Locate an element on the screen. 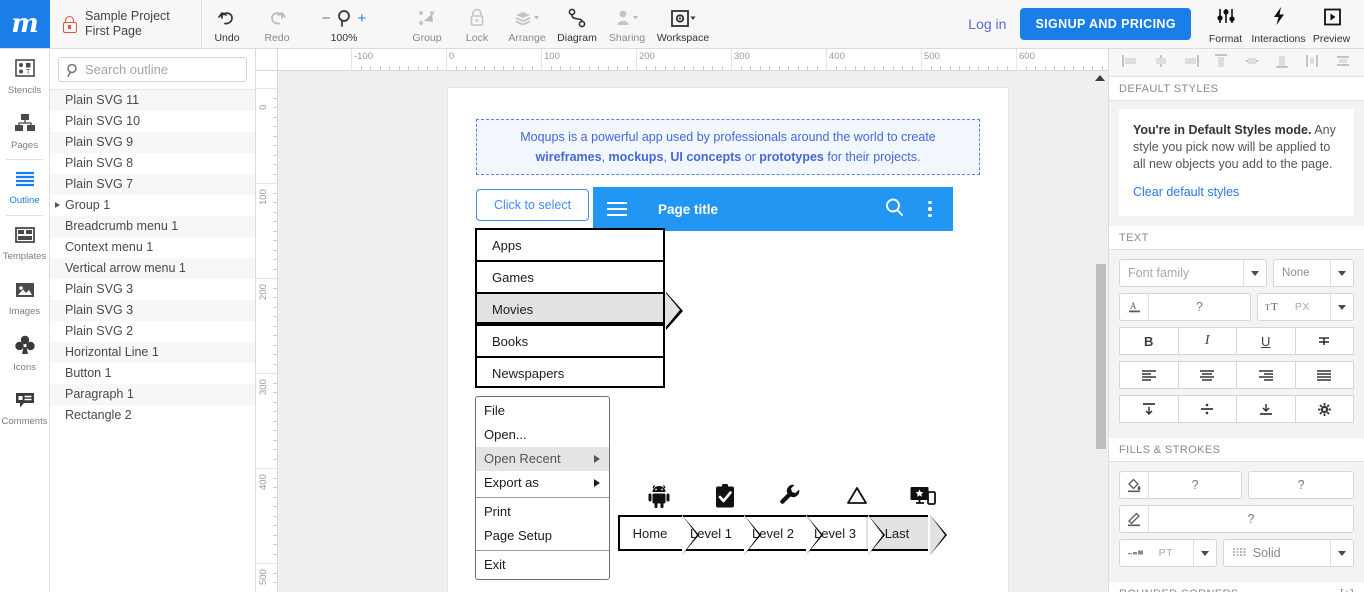  context-menu-item: Exit is located at coordinates (542, 565).